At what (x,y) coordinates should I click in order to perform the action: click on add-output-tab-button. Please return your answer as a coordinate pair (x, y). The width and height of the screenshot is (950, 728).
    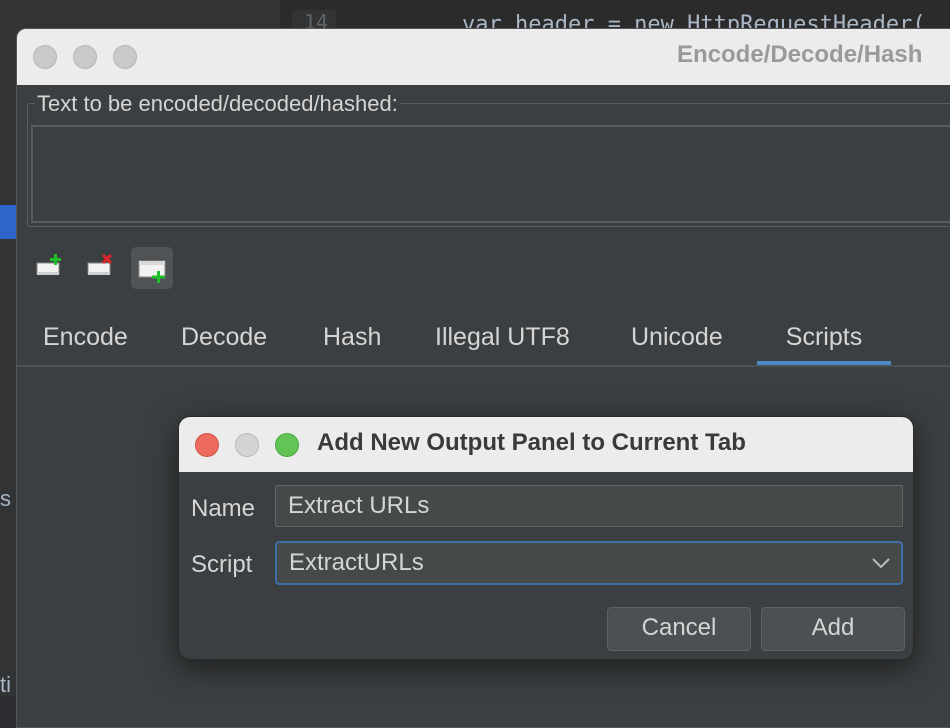
    Looking at the image, I should click on (50, 268).